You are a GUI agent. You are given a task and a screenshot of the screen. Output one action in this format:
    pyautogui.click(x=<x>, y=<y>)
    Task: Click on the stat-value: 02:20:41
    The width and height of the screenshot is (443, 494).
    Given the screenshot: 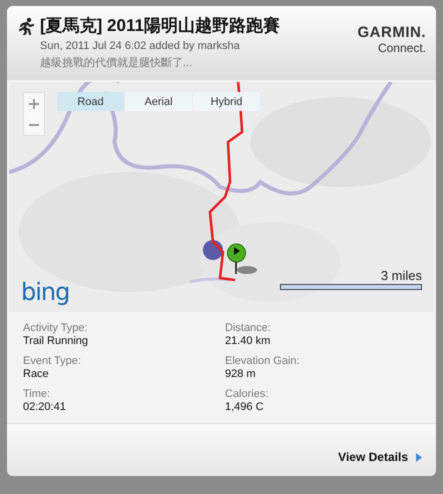 What is the action you would take?
    pyautogui.click(x=45, y=407)
    